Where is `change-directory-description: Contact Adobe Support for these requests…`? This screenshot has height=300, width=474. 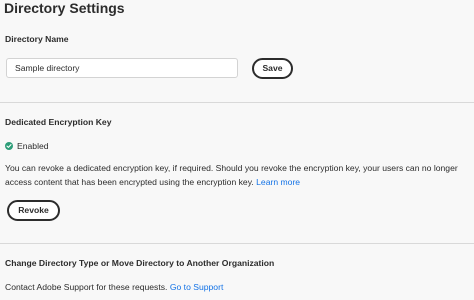 change-directory-description: Contact Adobe Support for these requests… is located at coordinates (236, 288).